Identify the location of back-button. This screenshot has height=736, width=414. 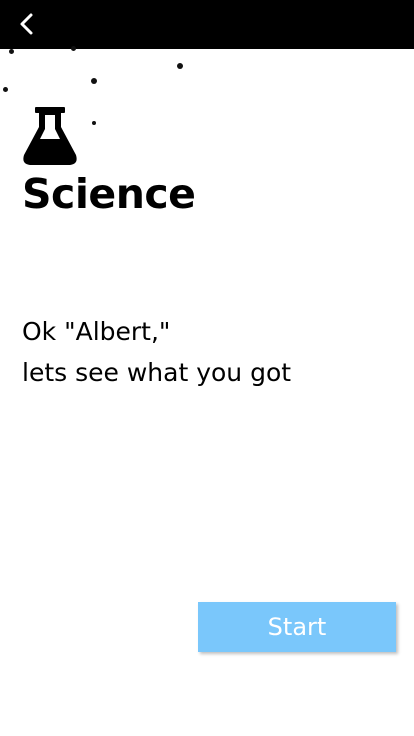
(28, 24).